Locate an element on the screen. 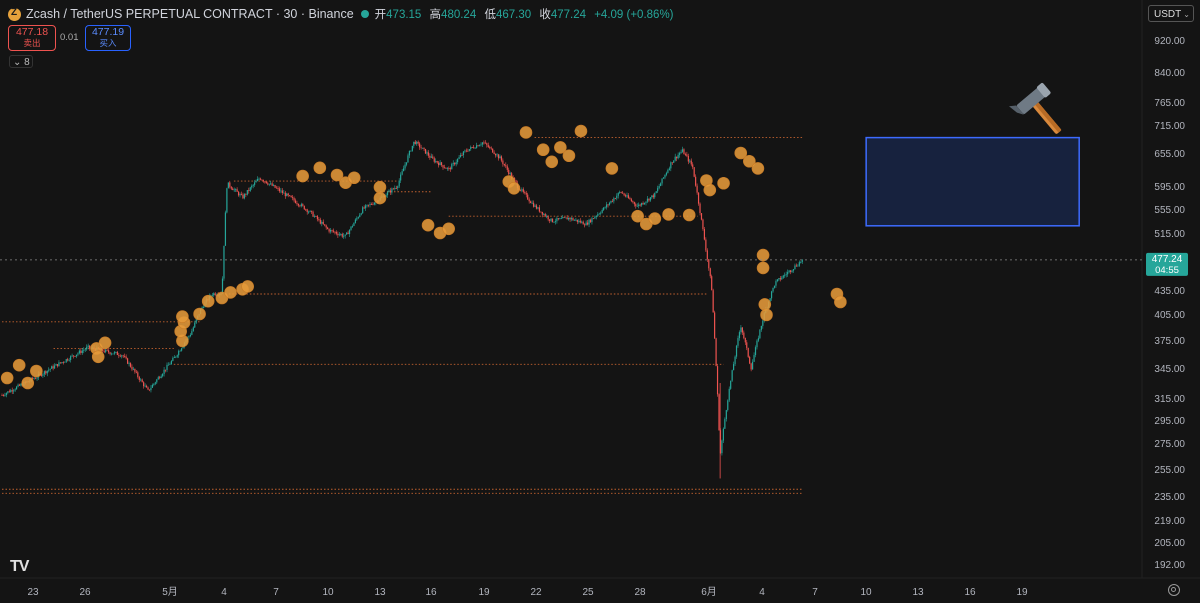 This screenshot has width=1200, height=603. time-tick-label: 23 is located at coordinates (33, 592).